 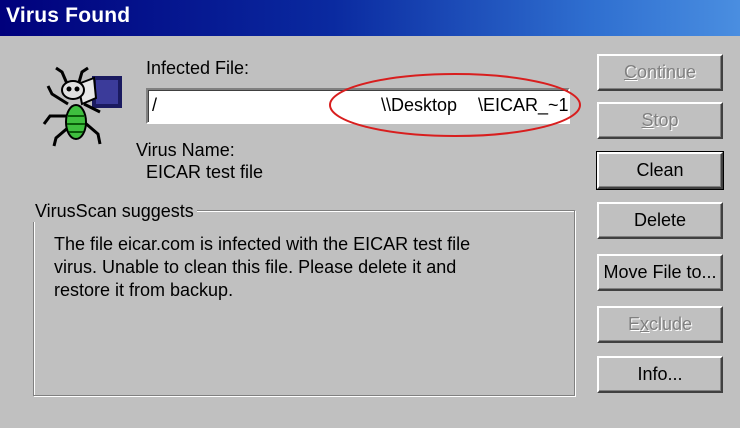 What do you see at coordinates (670, 324) in the screenshot?
I see `exclude-label-post: clude` at bounding box center [670, 324].